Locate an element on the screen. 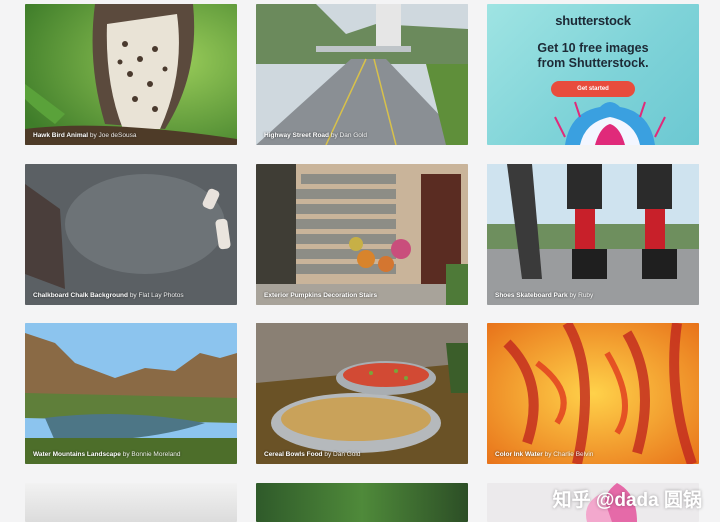 This screenshot has width=720, height=522. skateboard-photo is located at coordinates (593, 234).